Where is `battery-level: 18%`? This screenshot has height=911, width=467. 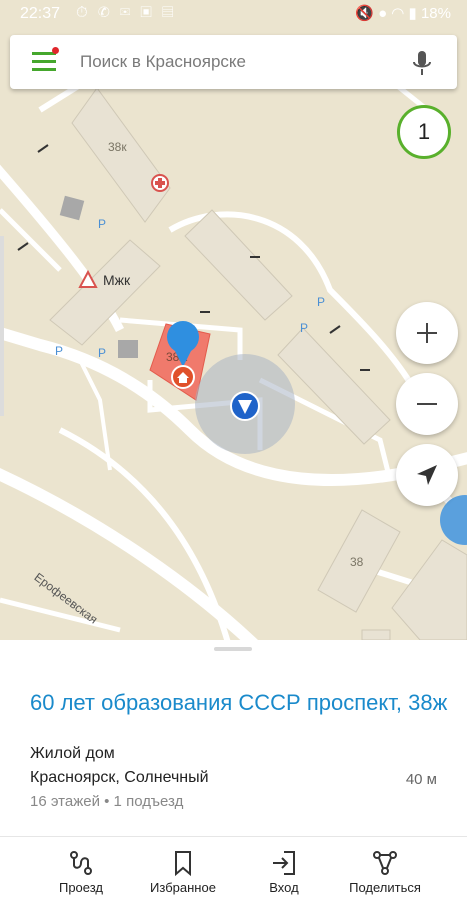 battery-level: 18% is located at coordinates (435, 13).